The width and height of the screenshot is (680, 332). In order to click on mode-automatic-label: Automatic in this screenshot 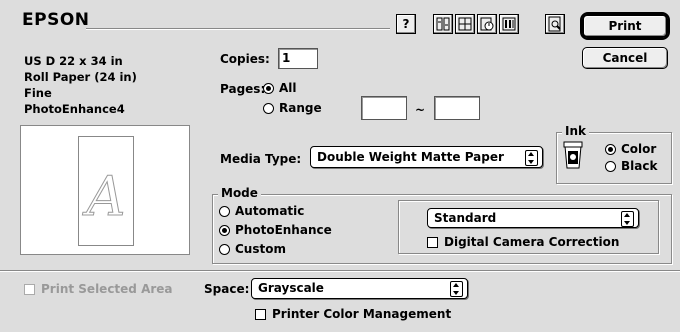, I will do `click(270, 211)`.